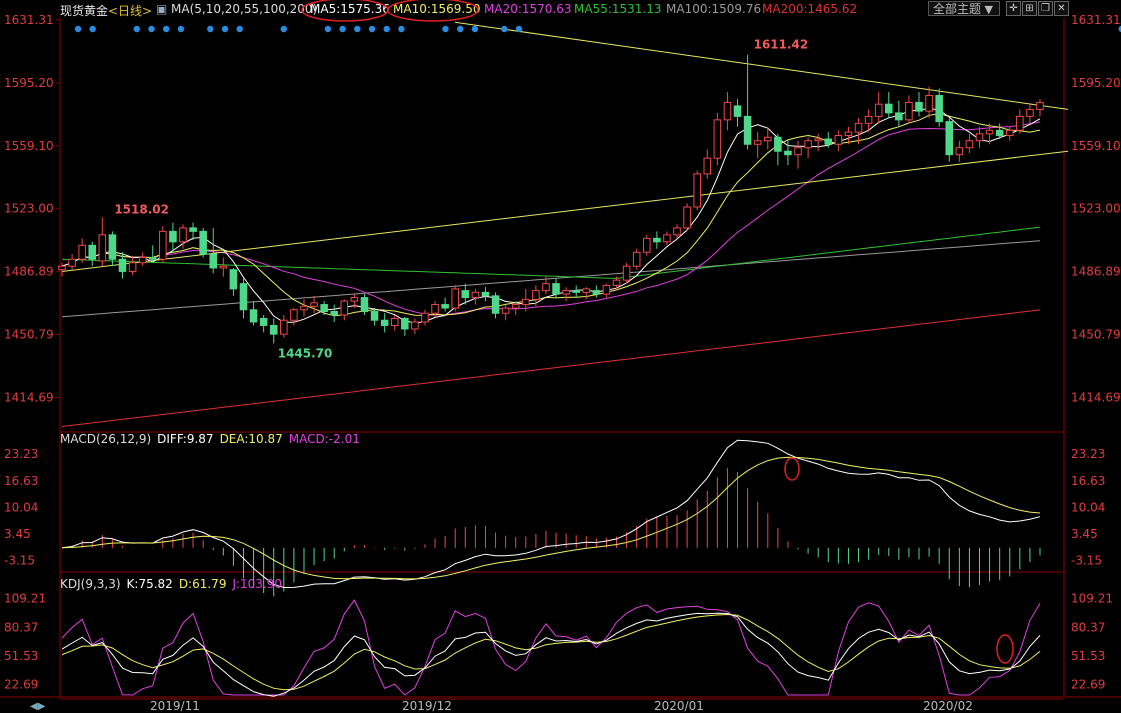  What do you see at coordinates (1088, 627) in the screenshot?
I see `kdj-y-tick-right: 80.37` at bounding box center [1088, 627].